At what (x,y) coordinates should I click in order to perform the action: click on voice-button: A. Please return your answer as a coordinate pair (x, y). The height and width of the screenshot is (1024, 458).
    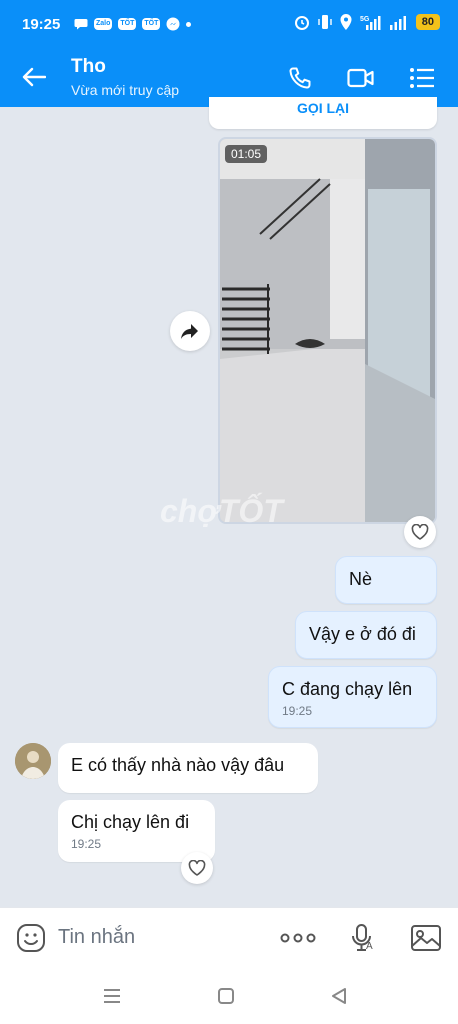
    Looking at the image, I should click on (364, 940).